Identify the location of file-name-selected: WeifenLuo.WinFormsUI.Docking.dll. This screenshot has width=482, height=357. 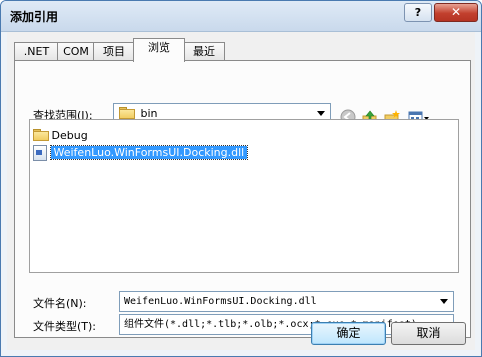
(149, 152).